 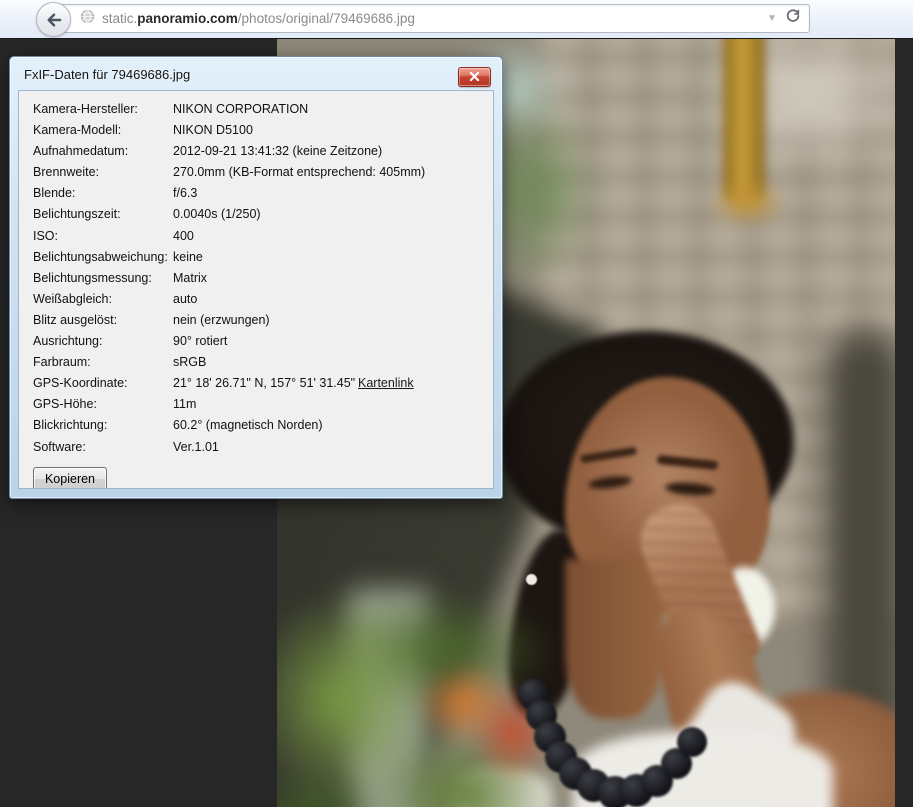 I want to click on back-button, so click(x=53, y=19).